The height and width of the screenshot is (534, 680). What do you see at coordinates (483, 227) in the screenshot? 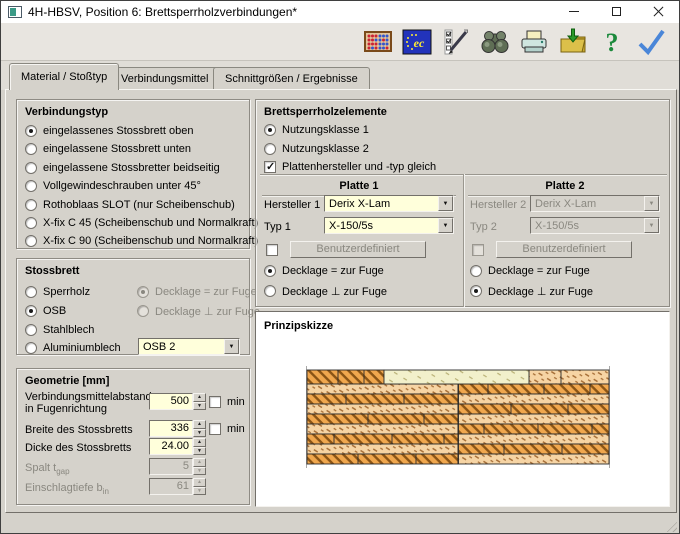
I see `typ2-label: Typ 2` at bounding box center [483, 227].